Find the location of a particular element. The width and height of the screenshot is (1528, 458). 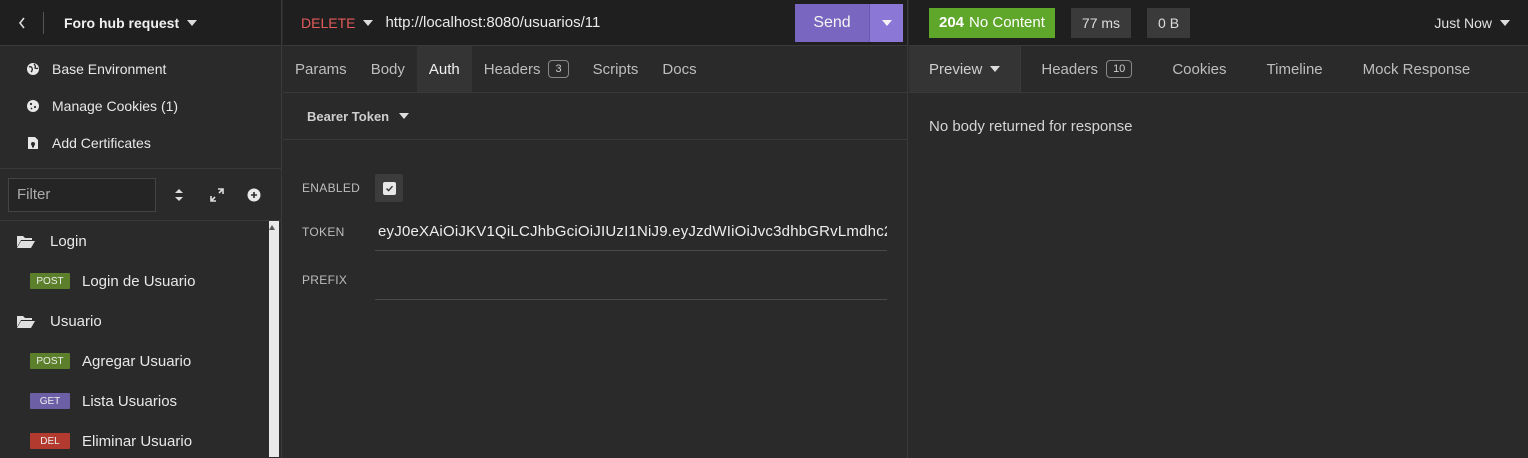

enabled-row: ENABLED is located at coordinates (595, 188).